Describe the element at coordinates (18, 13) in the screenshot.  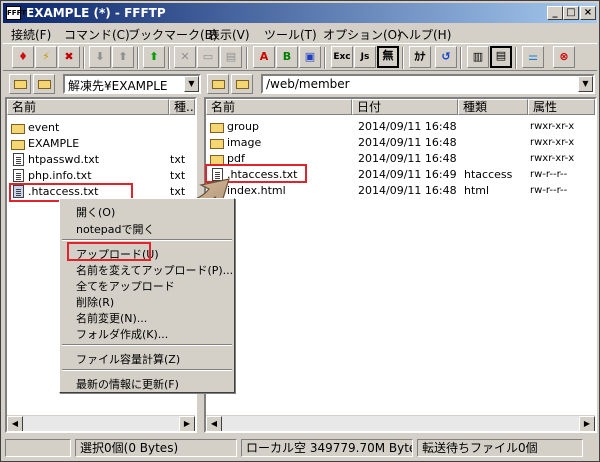
I see `ffftp-app-icon: FFFTP` at that location.